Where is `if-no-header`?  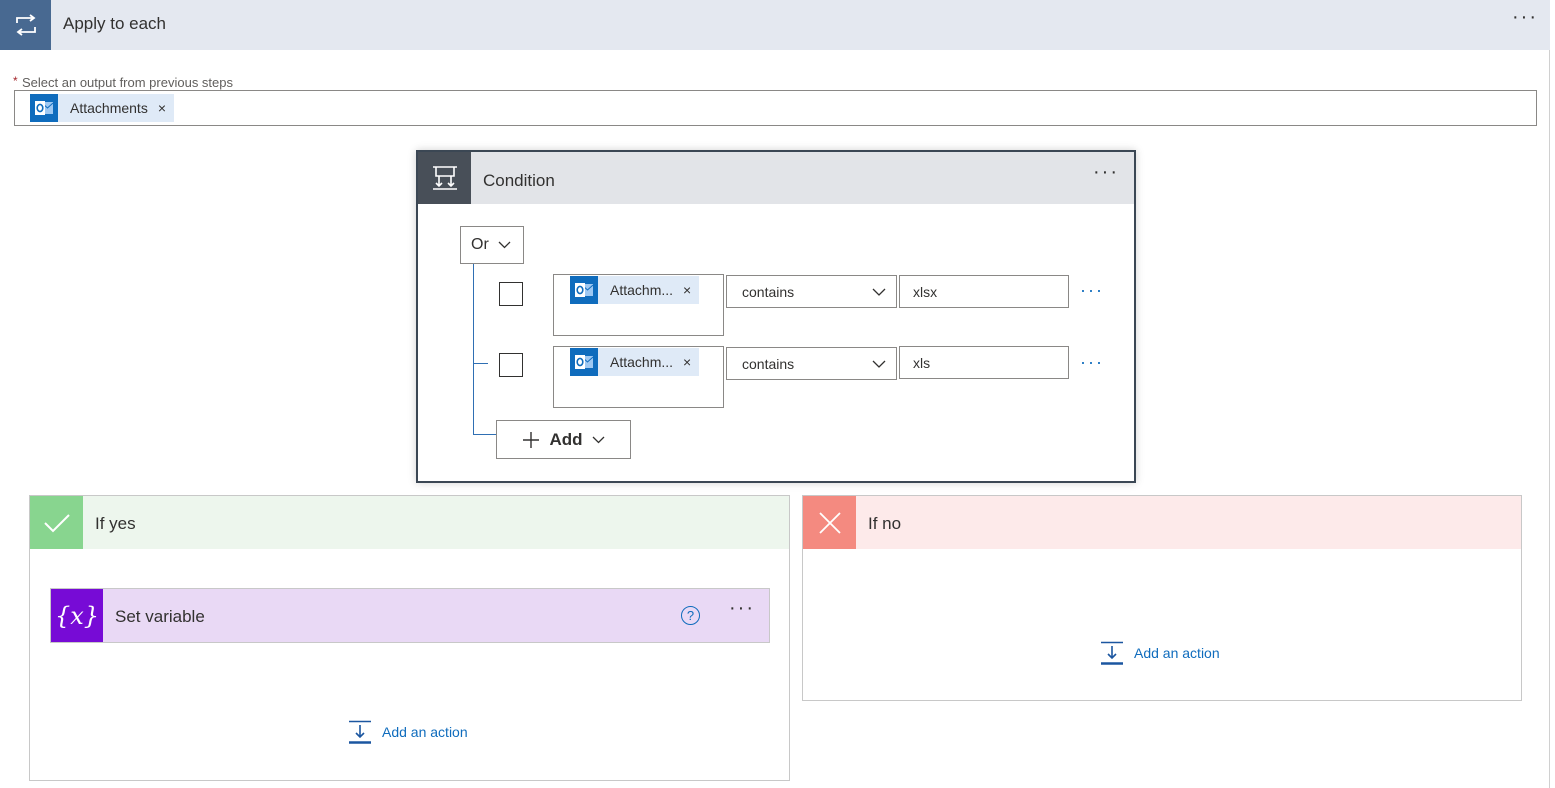
if-no-header is located at coordinates (1162, 522).